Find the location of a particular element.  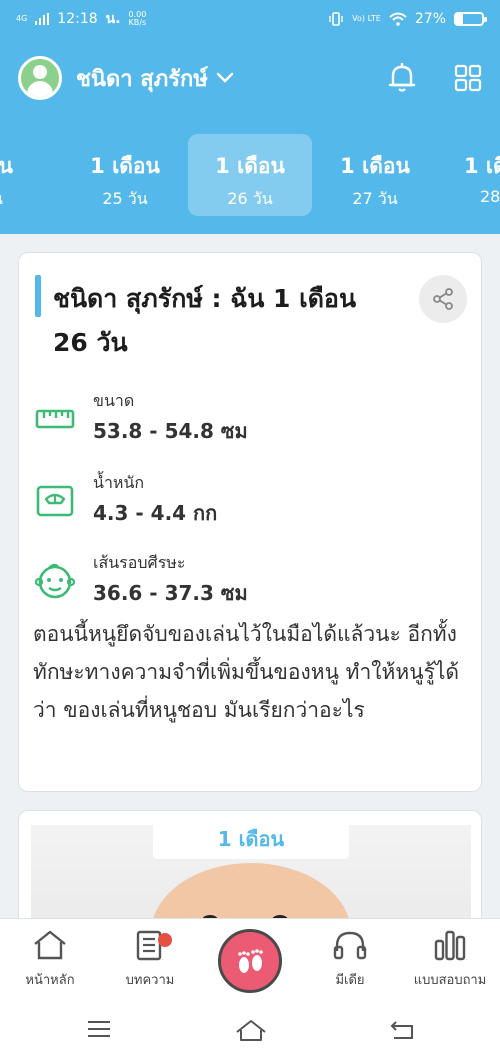

age-tab-days: 27 วัน is located at coordinates (375, 198).